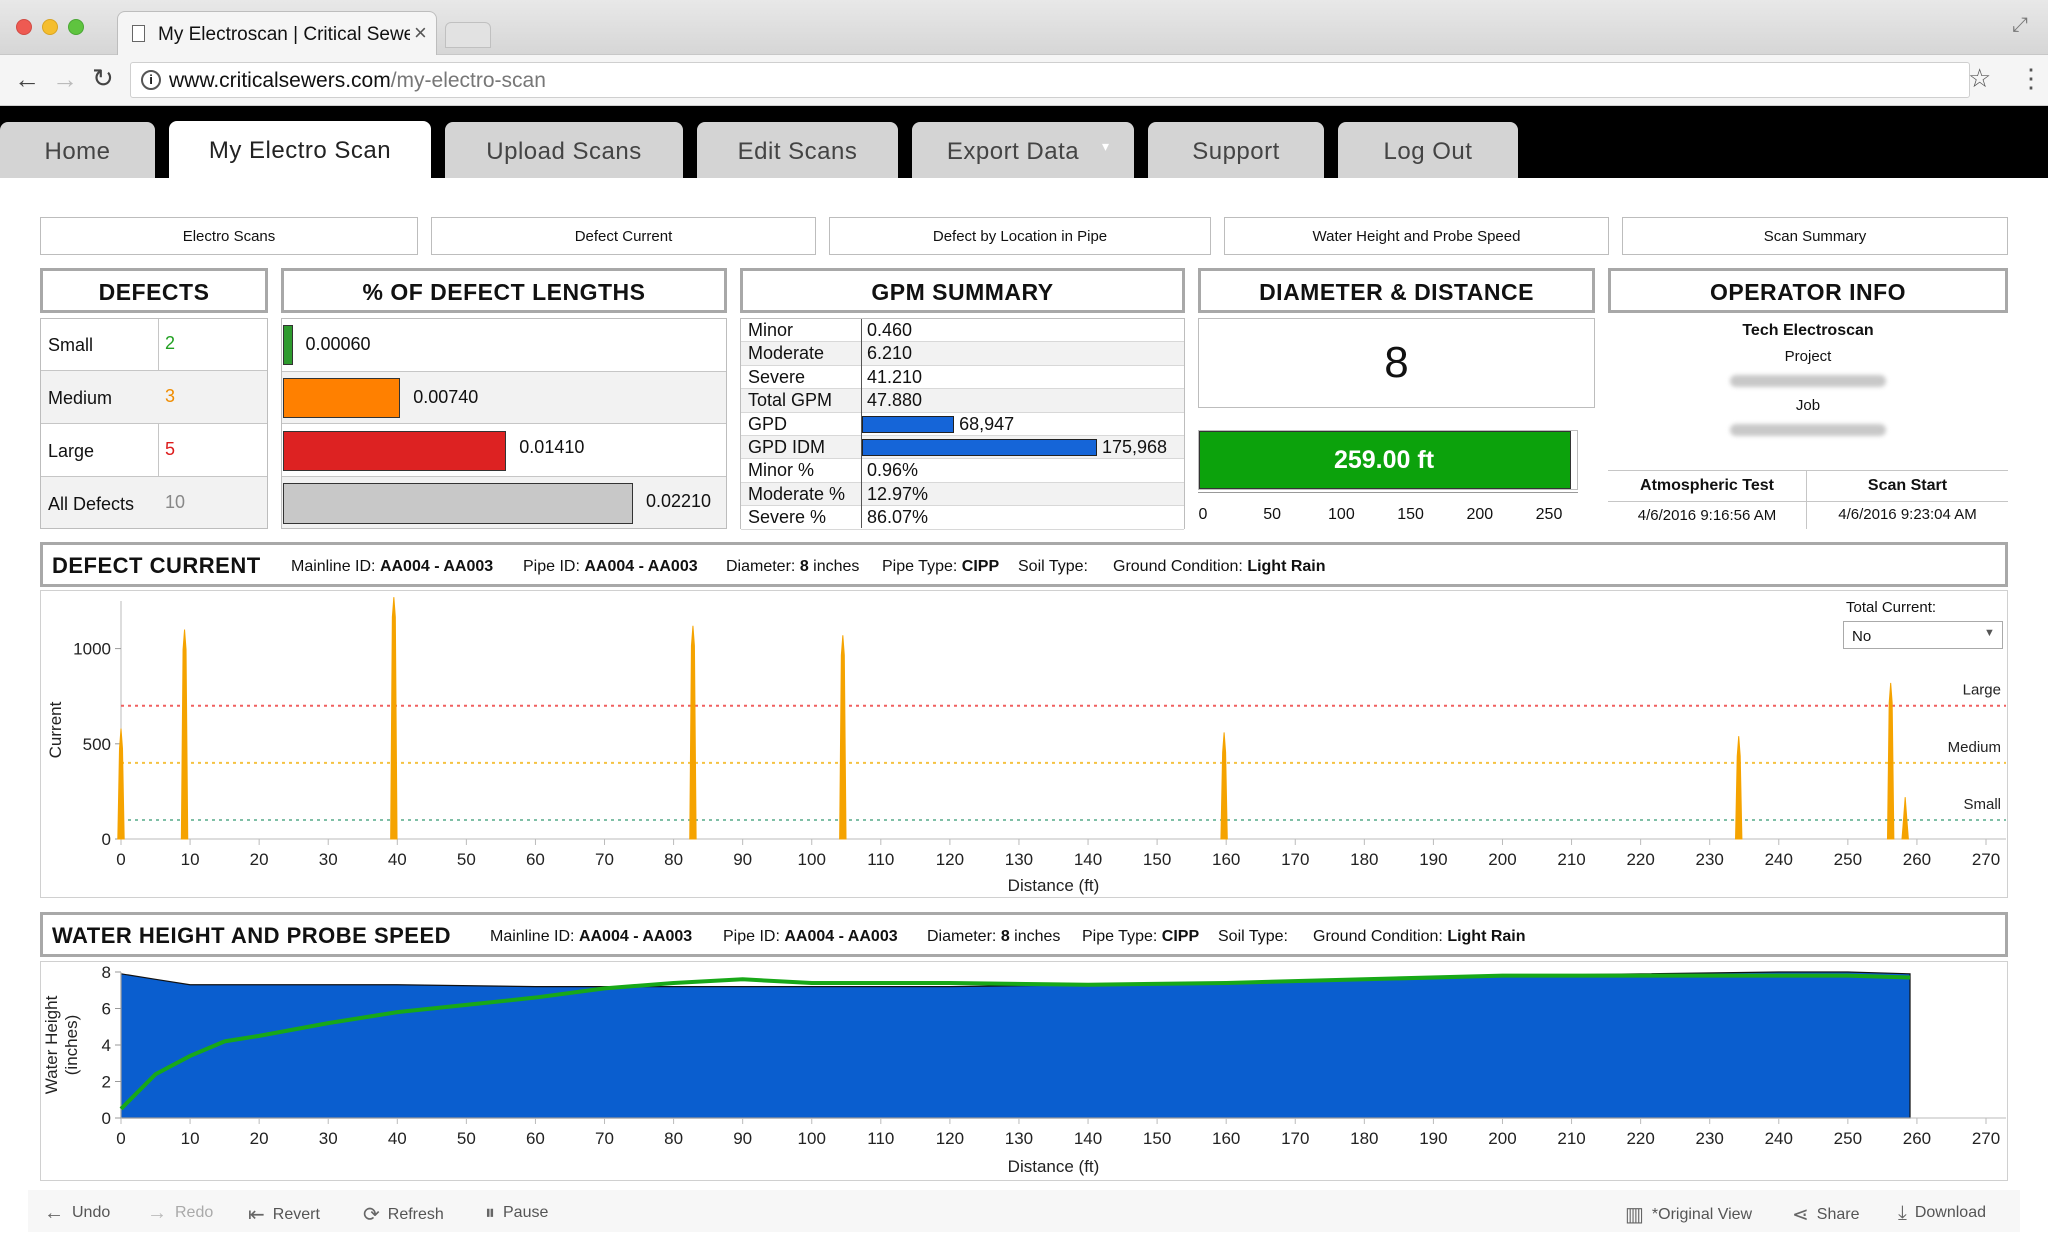 The height and width of the screenshot is (1246, 2048). What do you see at coordinates (1688, 1214) in the screenshot?
I see `original-view-button: ▥ *Original View` at bounding box center [1688, 1214].